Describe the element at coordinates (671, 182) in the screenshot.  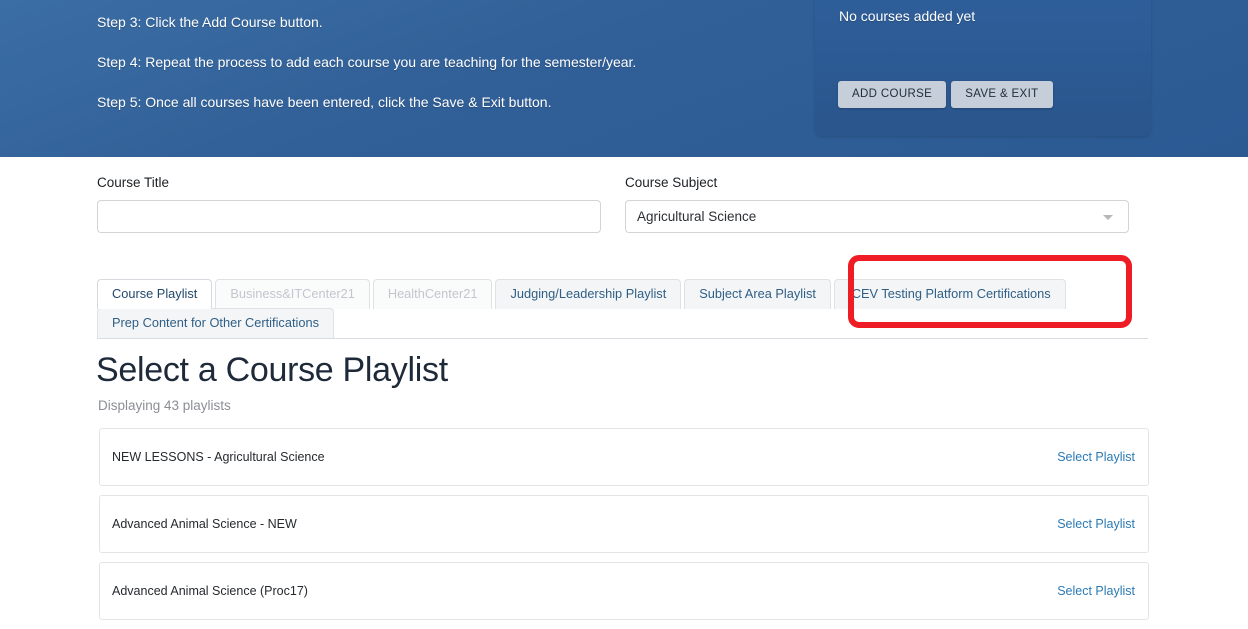
I see `course-subject-label: Course Subject` at that location.